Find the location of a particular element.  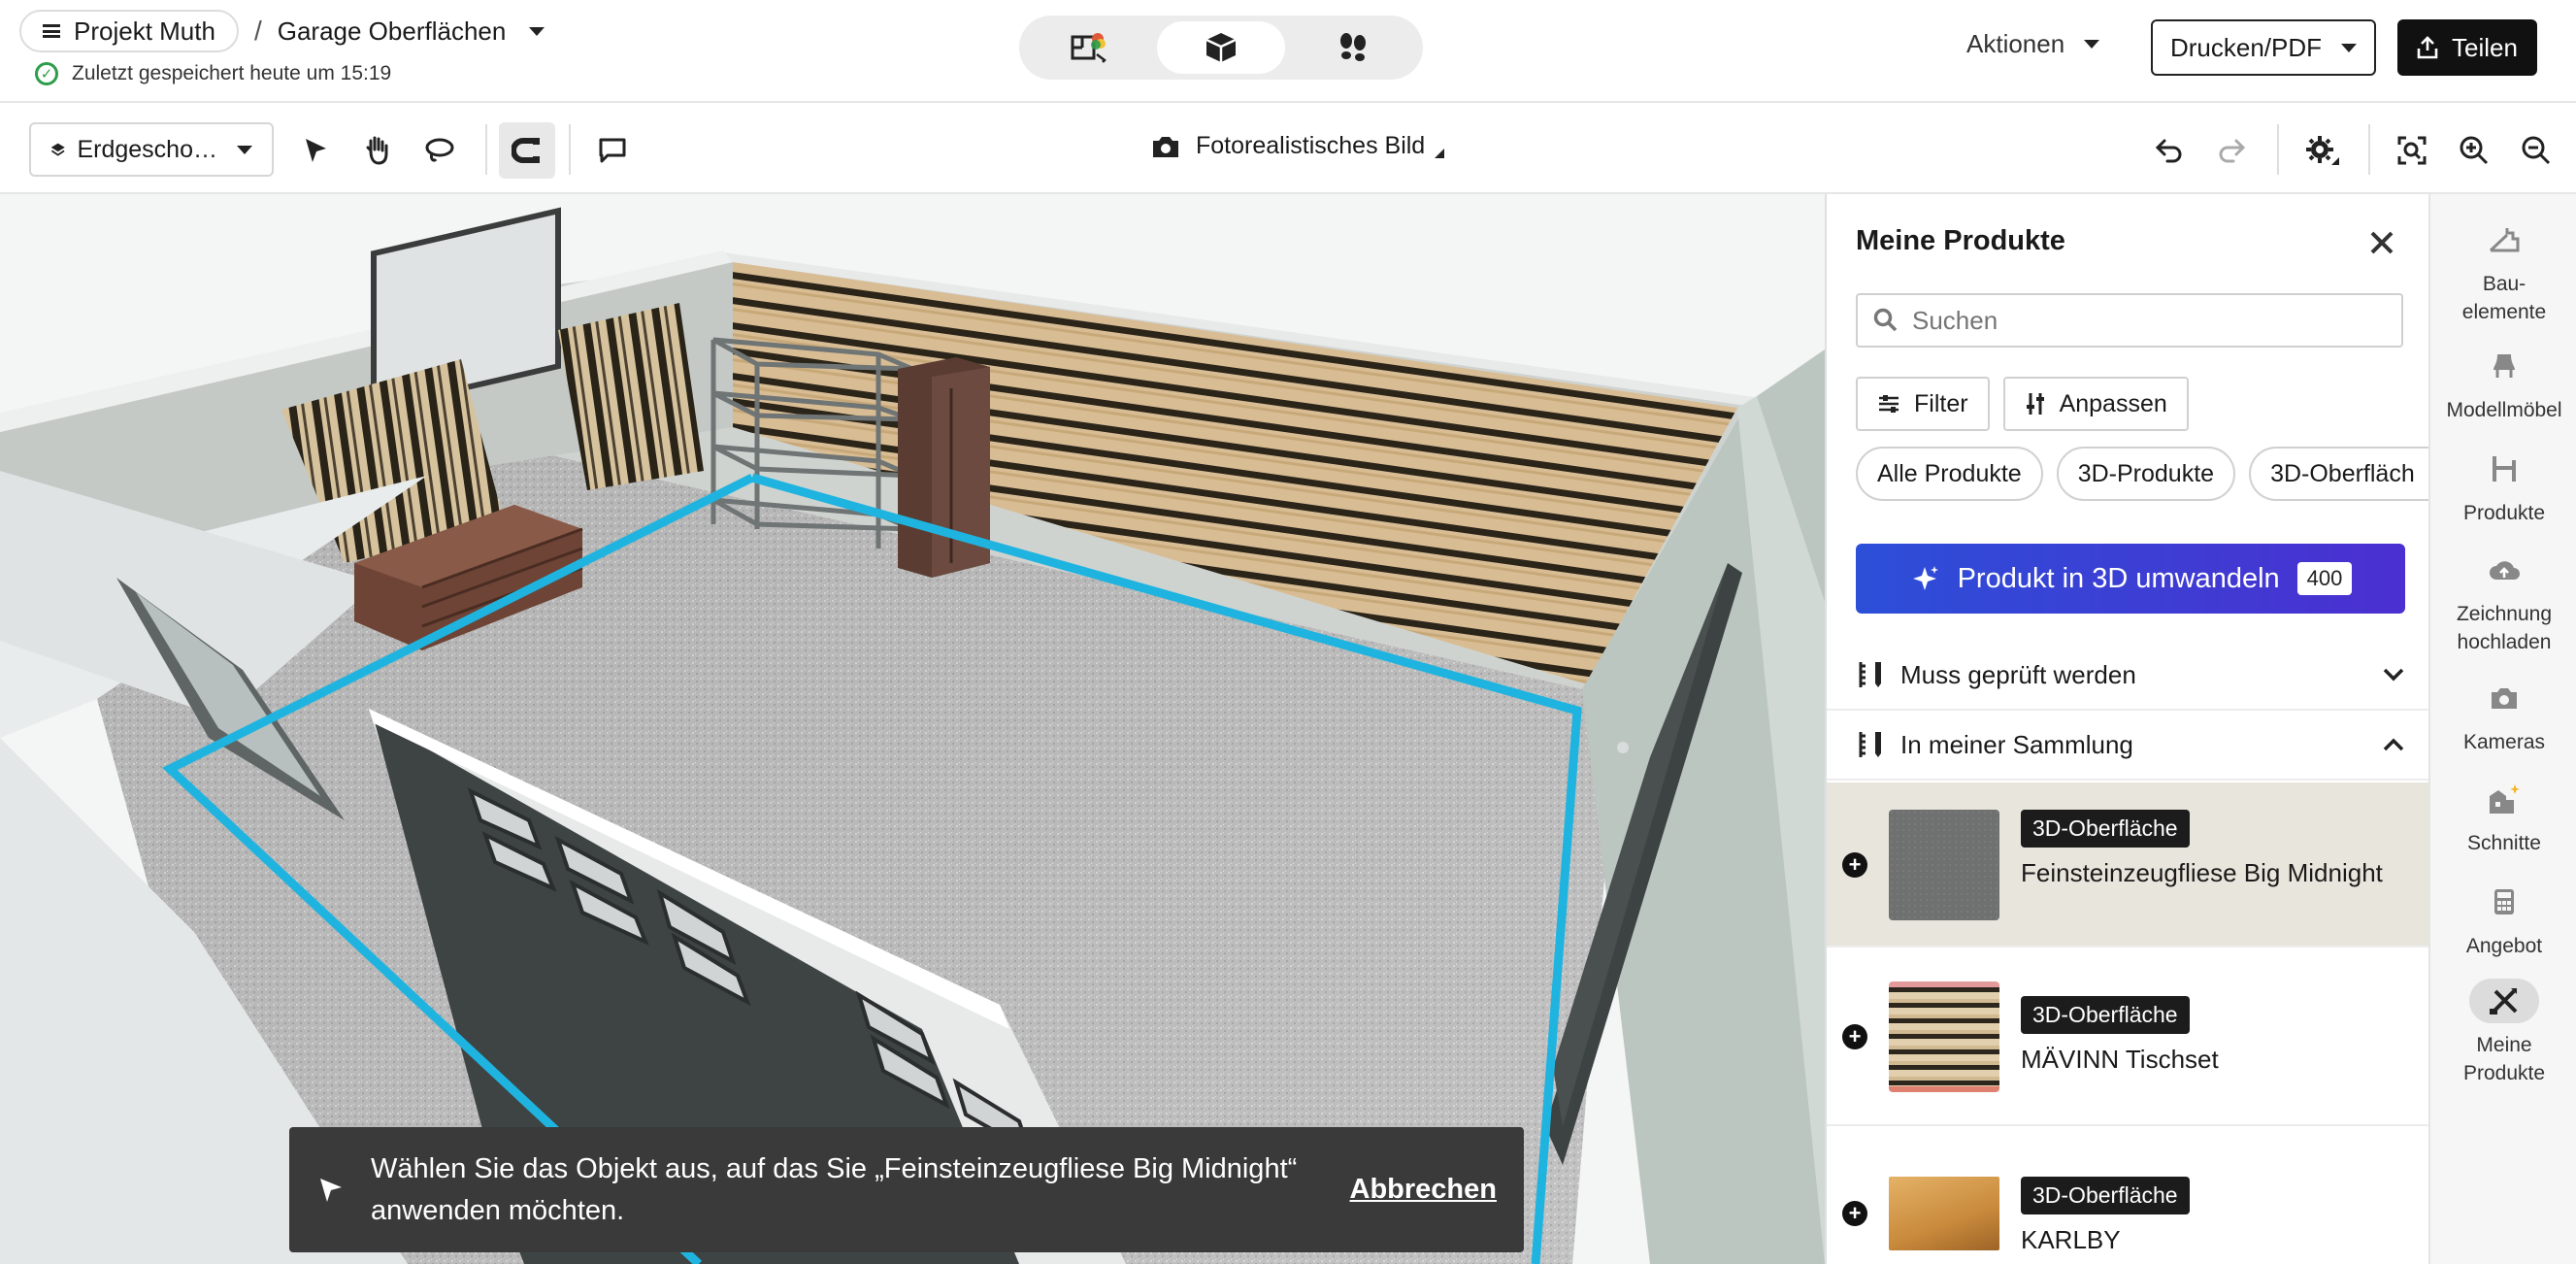

share-label: Teilen is located at coordinates (2485, 47).